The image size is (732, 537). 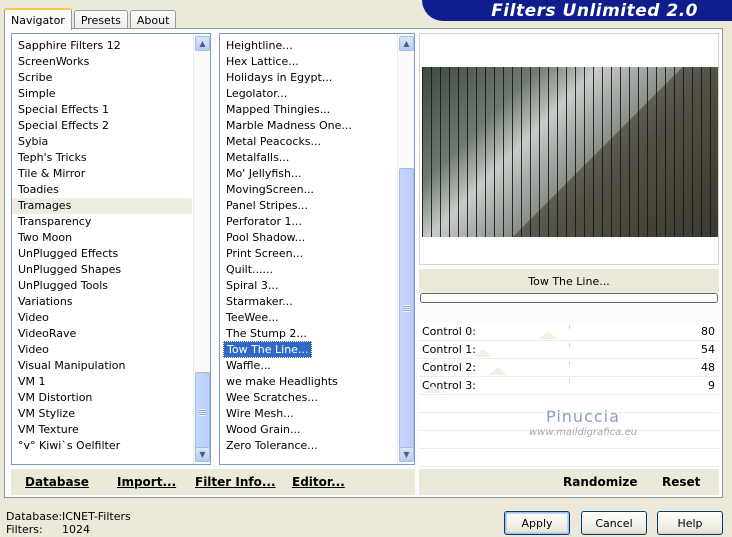 I want to click on filters-label: Filters:, so click(x=24, y=529).